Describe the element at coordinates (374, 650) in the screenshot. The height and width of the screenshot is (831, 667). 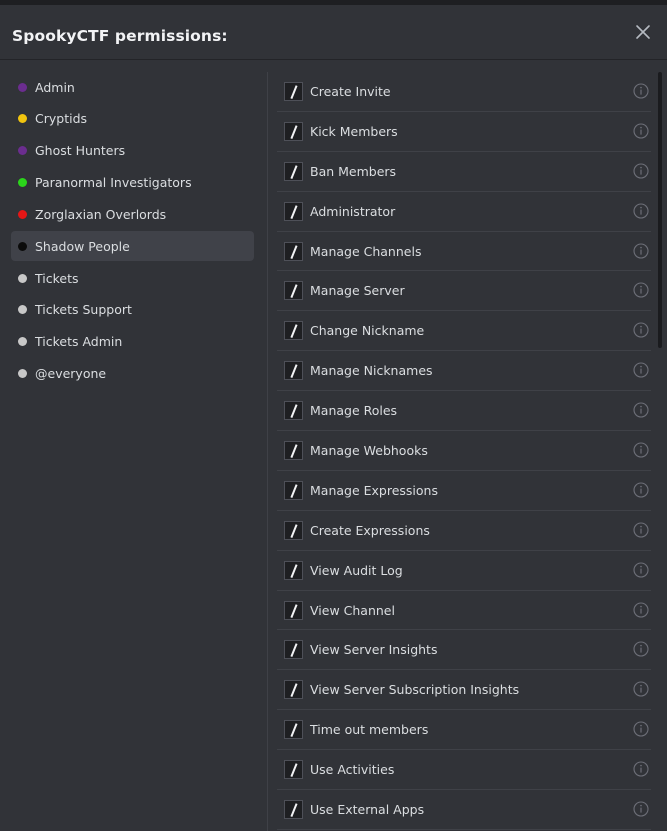
I see `permission-label: View Server Insights` at that location.